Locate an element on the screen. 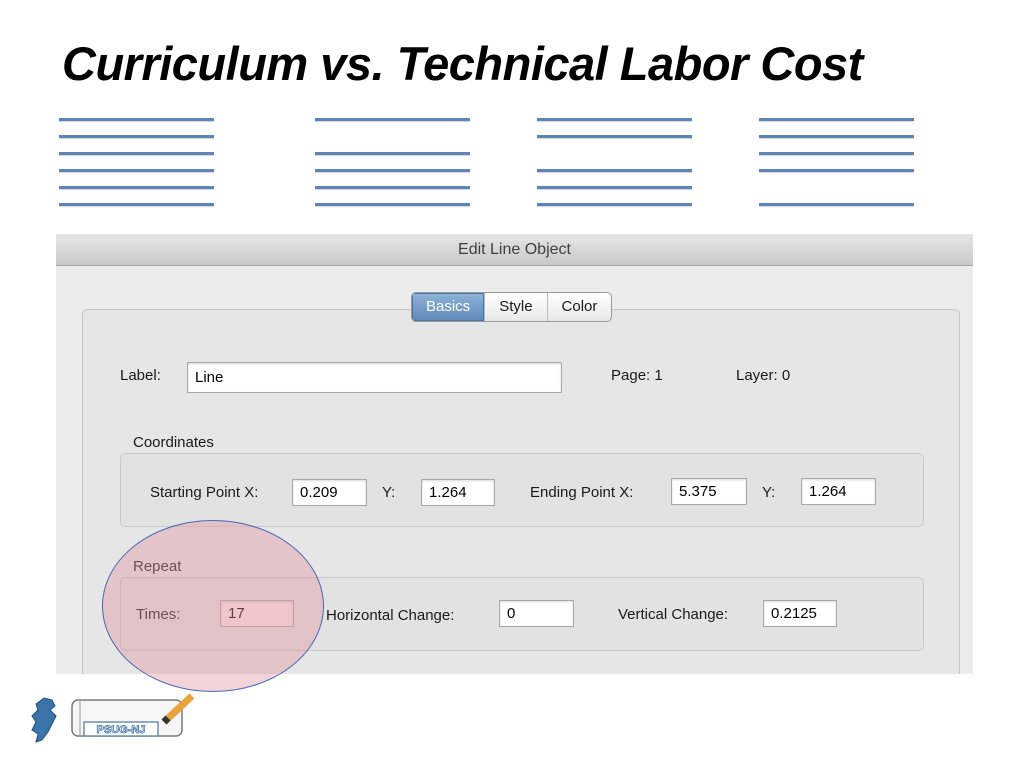 The height and width of the screenshot is (768, 1024). tab-basics: Basics is located at coordinates (448, 307).